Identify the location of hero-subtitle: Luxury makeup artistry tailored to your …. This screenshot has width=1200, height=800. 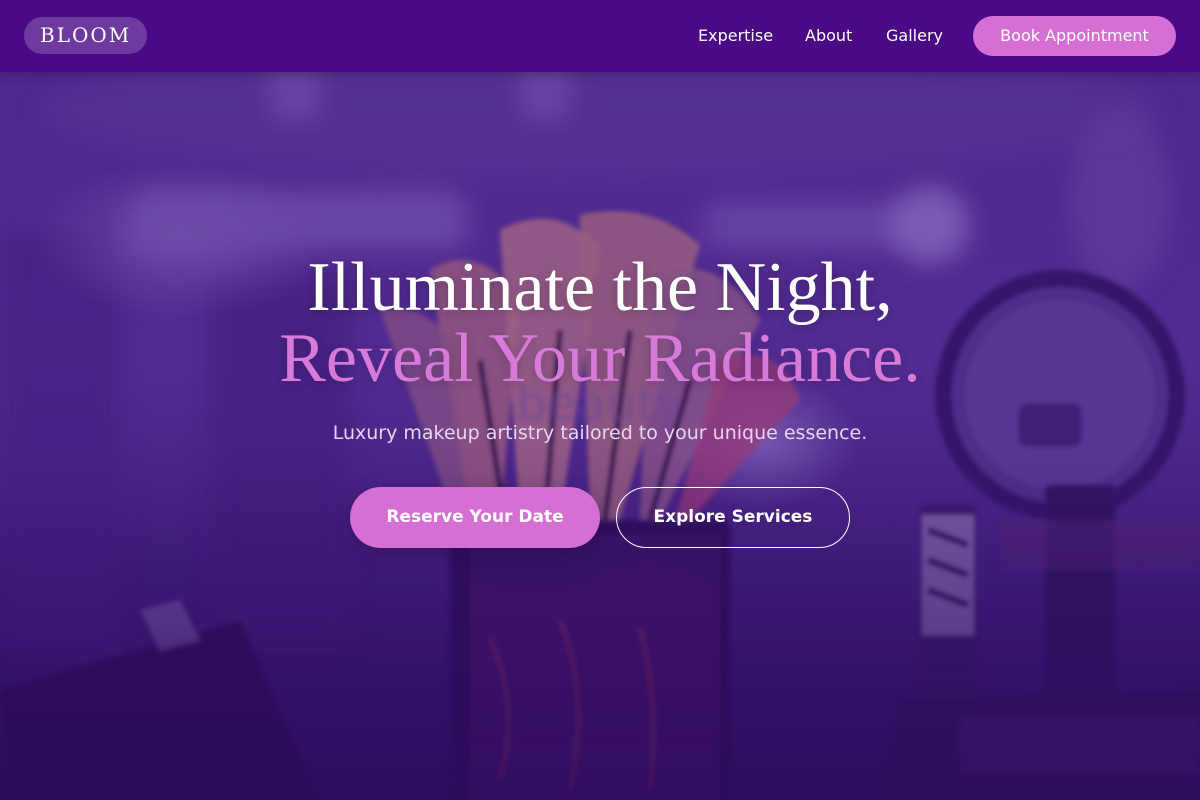
(600, 433).